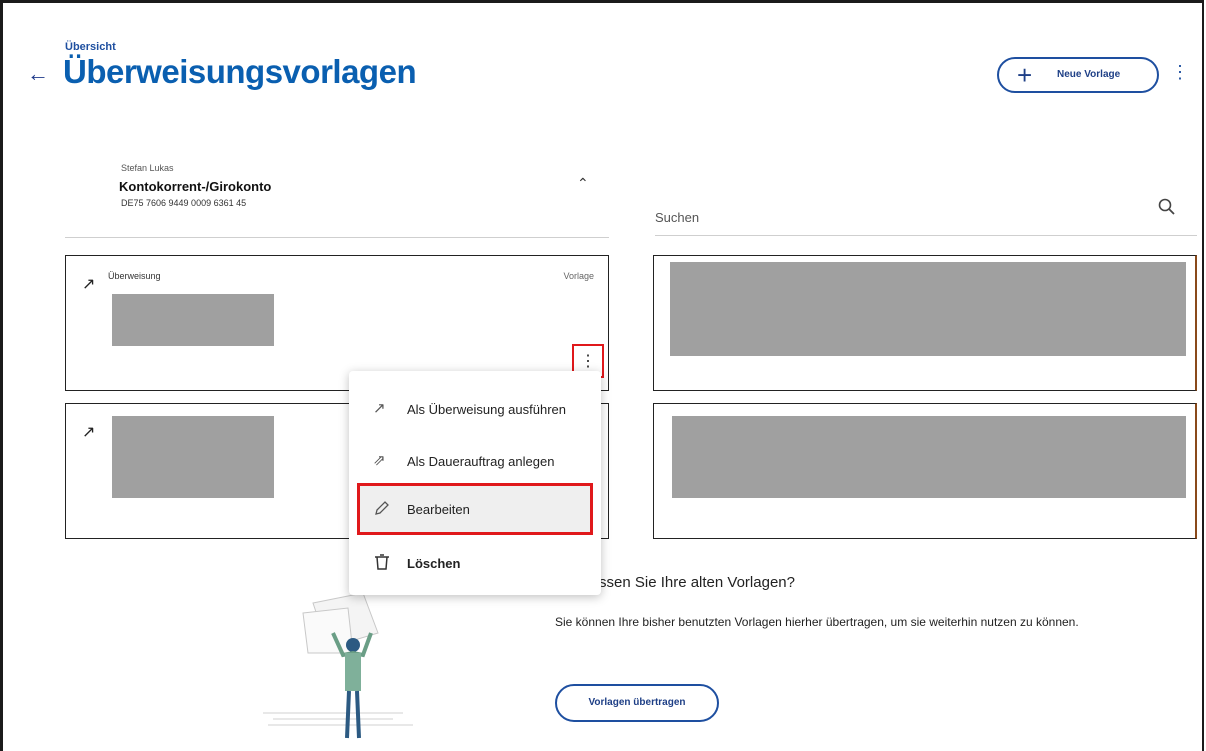  Describe the element at coordinates (1025, 75) in the screenshot. I see `plus-icon: +` at that location.